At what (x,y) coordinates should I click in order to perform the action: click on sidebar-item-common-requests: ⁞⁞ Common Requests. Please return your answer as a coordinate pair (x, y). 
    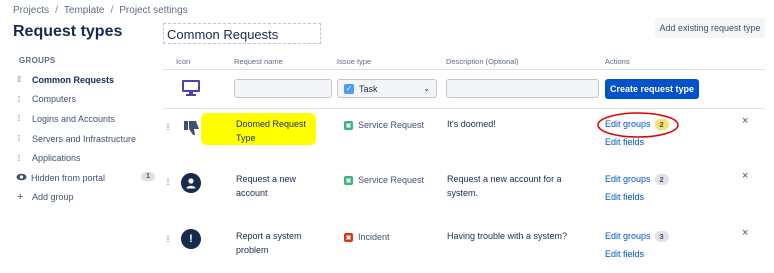
    Looking at the image, I should click on (84, 80).